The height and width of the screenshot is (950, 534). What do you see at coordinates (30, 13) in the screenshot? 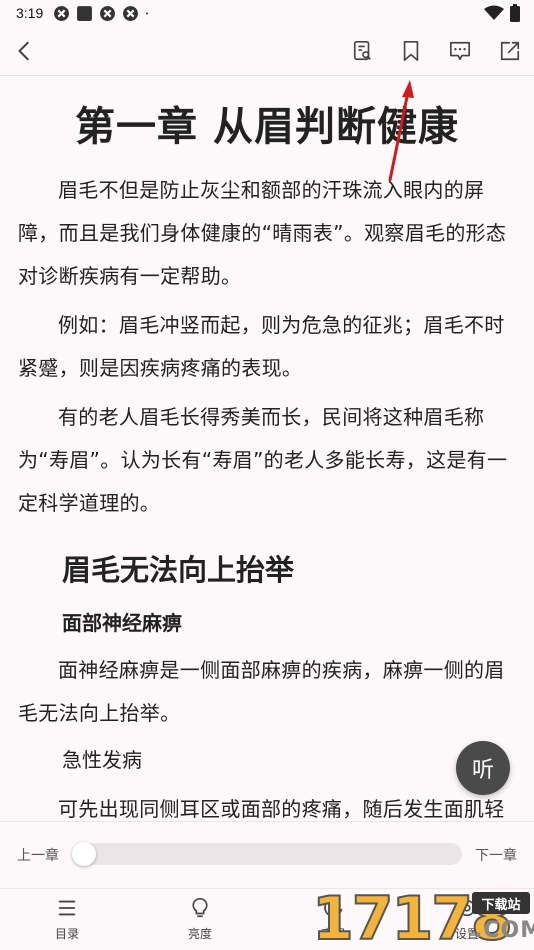
I see `status-time: 3:19` at bounding box center [30, 13].